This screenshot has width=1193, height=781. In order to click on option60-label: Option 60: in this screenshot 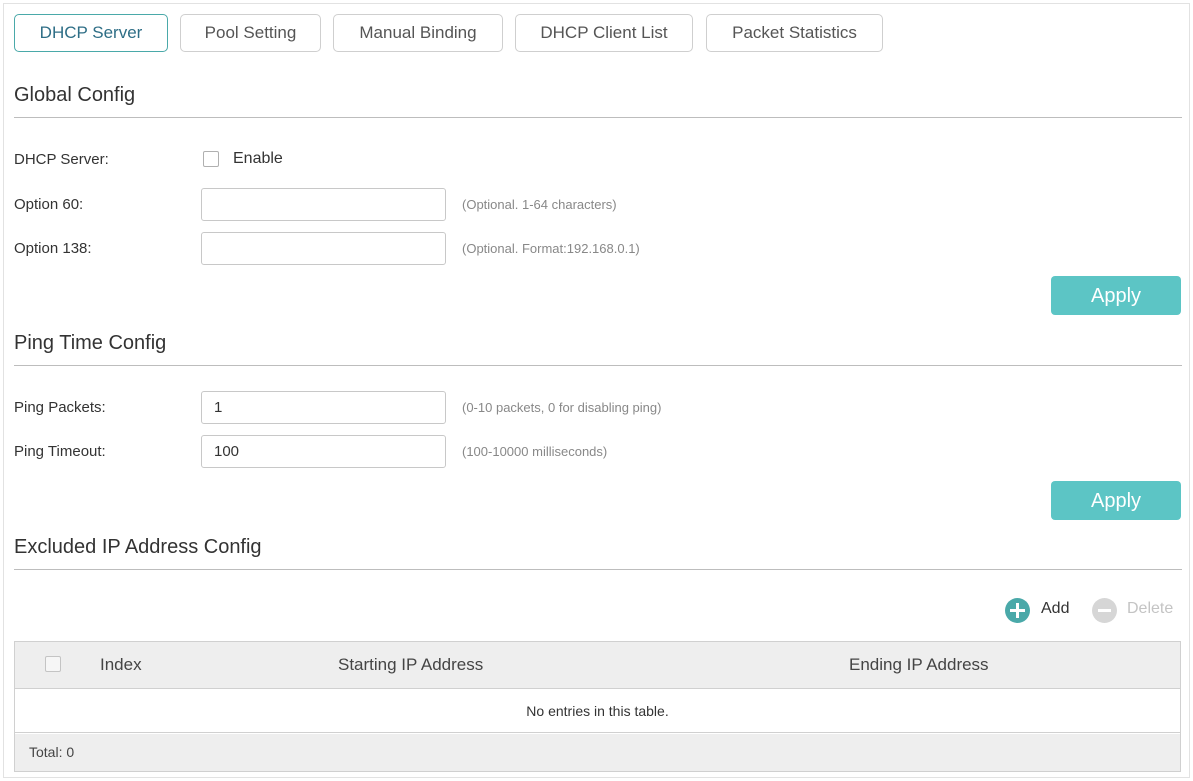, I will do `click(49, 204)`.